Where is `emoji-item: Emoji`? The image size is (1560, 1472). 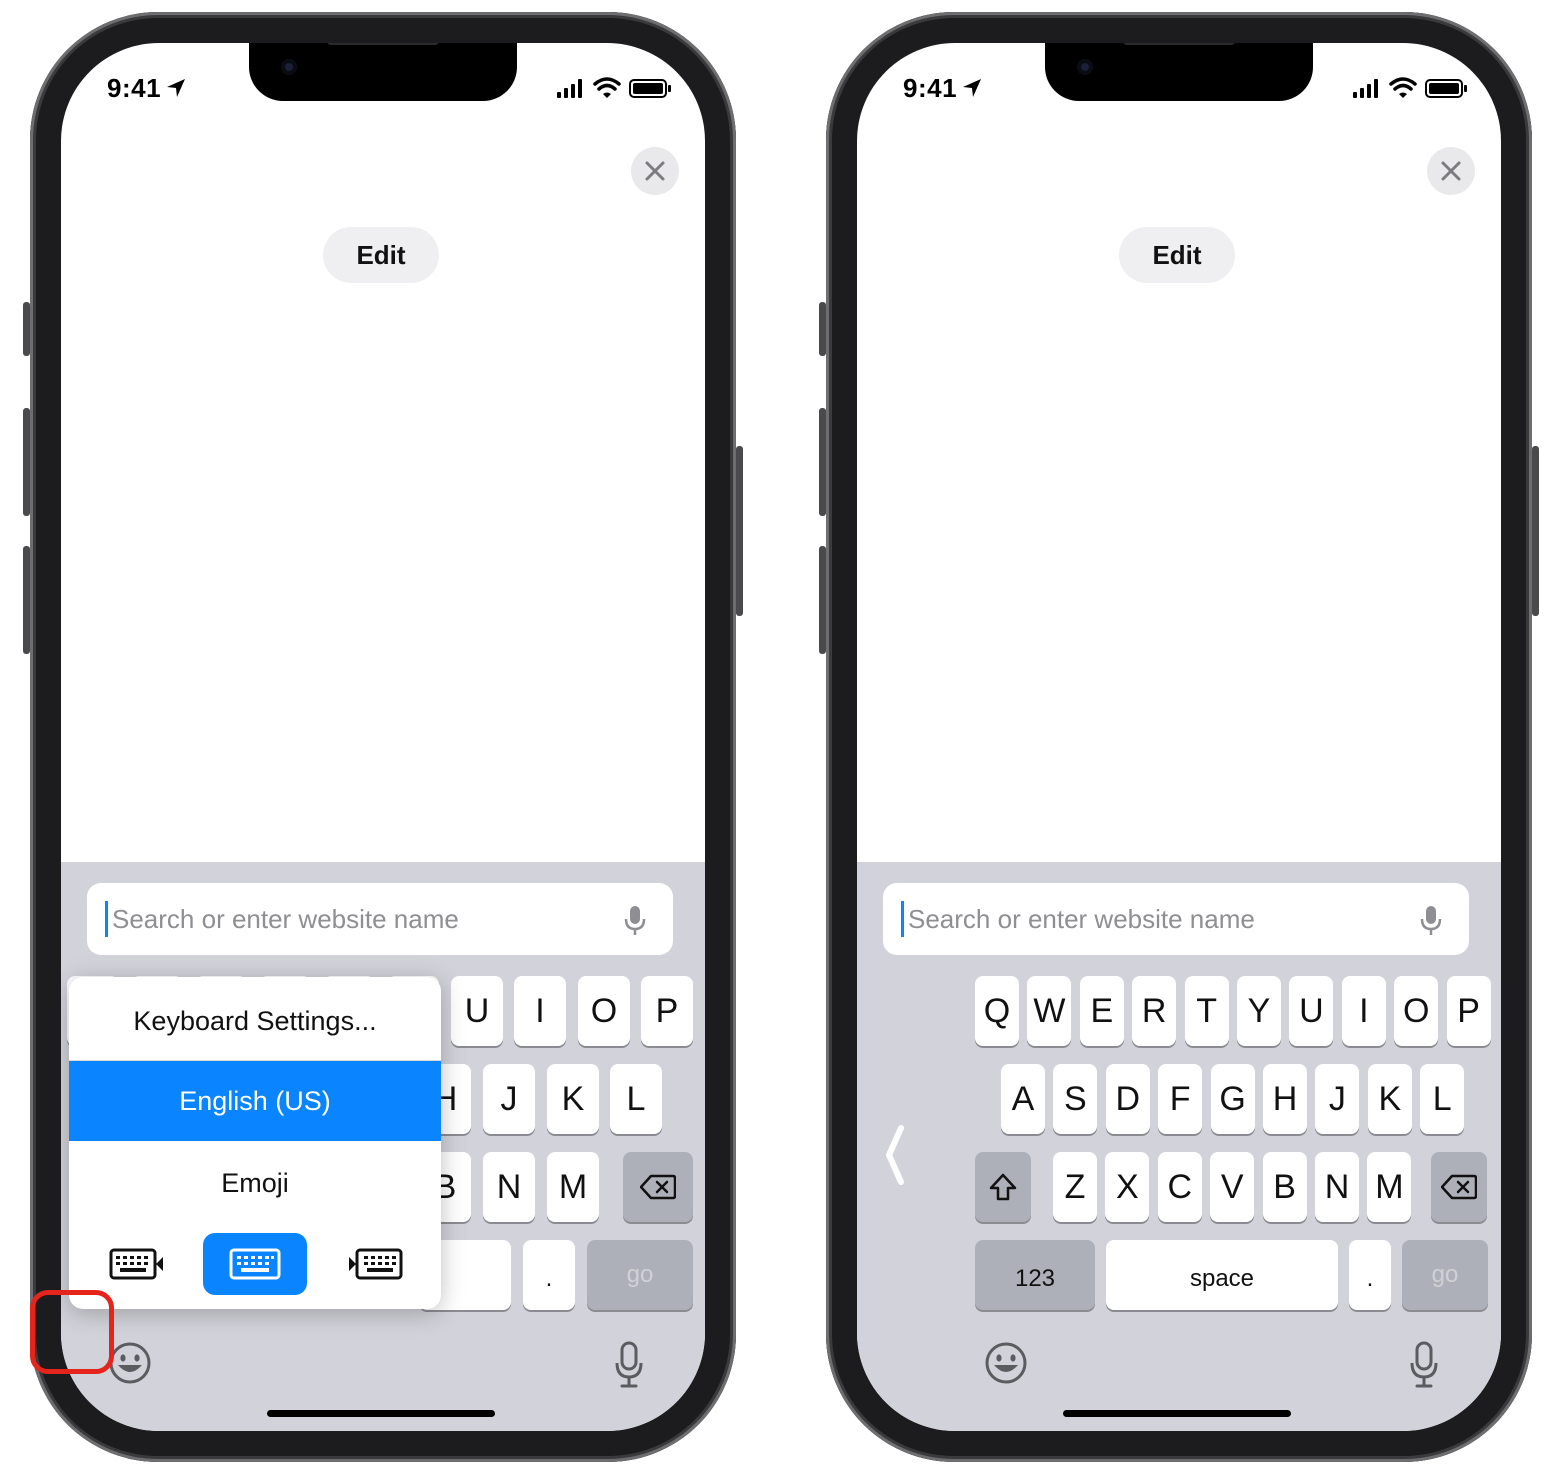 emoji-item: Emoji is located at coordinates (255, 1183).